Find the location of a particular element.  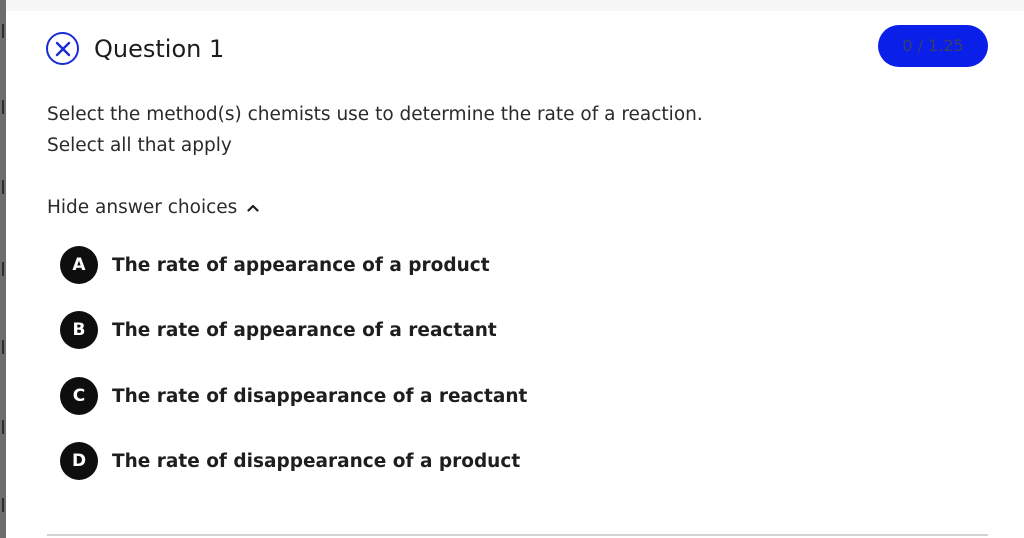

section-divider is located at coordinates (517, 535).